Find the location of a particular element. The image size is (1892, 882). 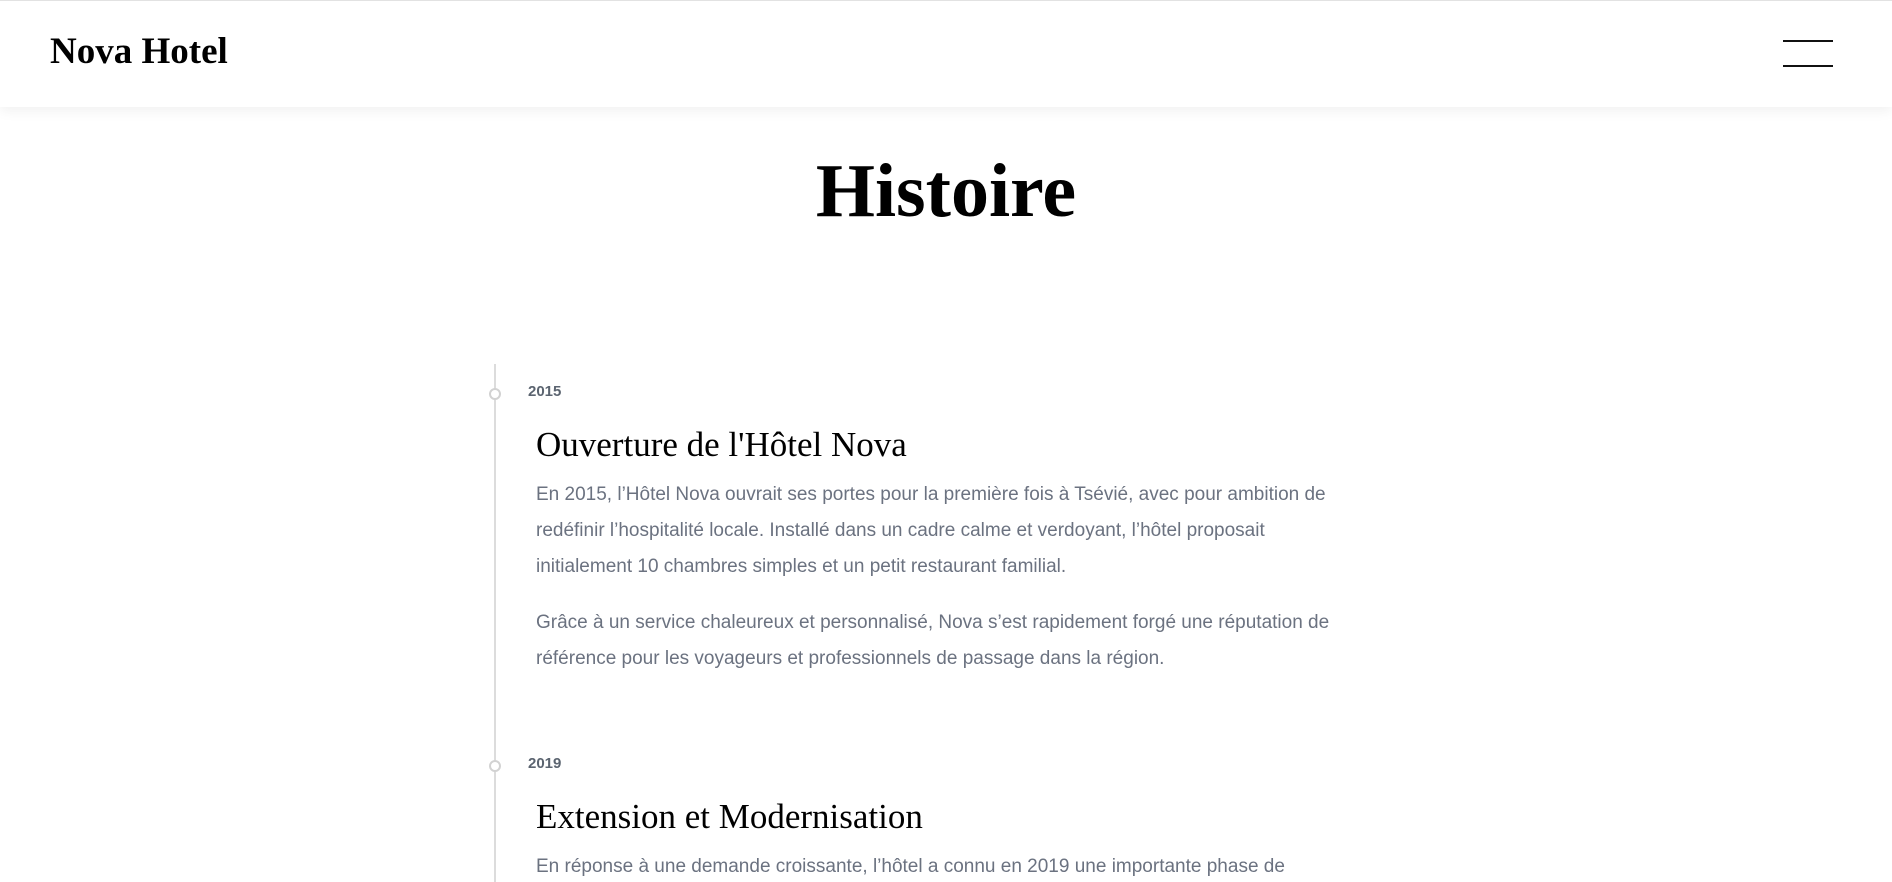

timeline-year: 2015 is located at coordinates (545, 391).